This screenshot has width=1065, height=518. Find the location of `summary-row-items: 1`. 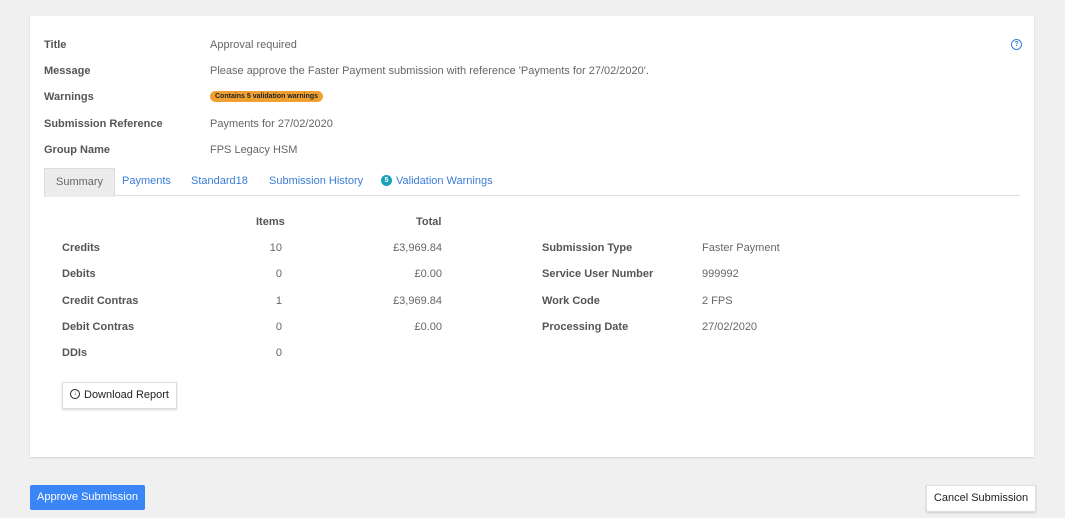

summary-row-items: 1 is located at coordinates (278, 301).